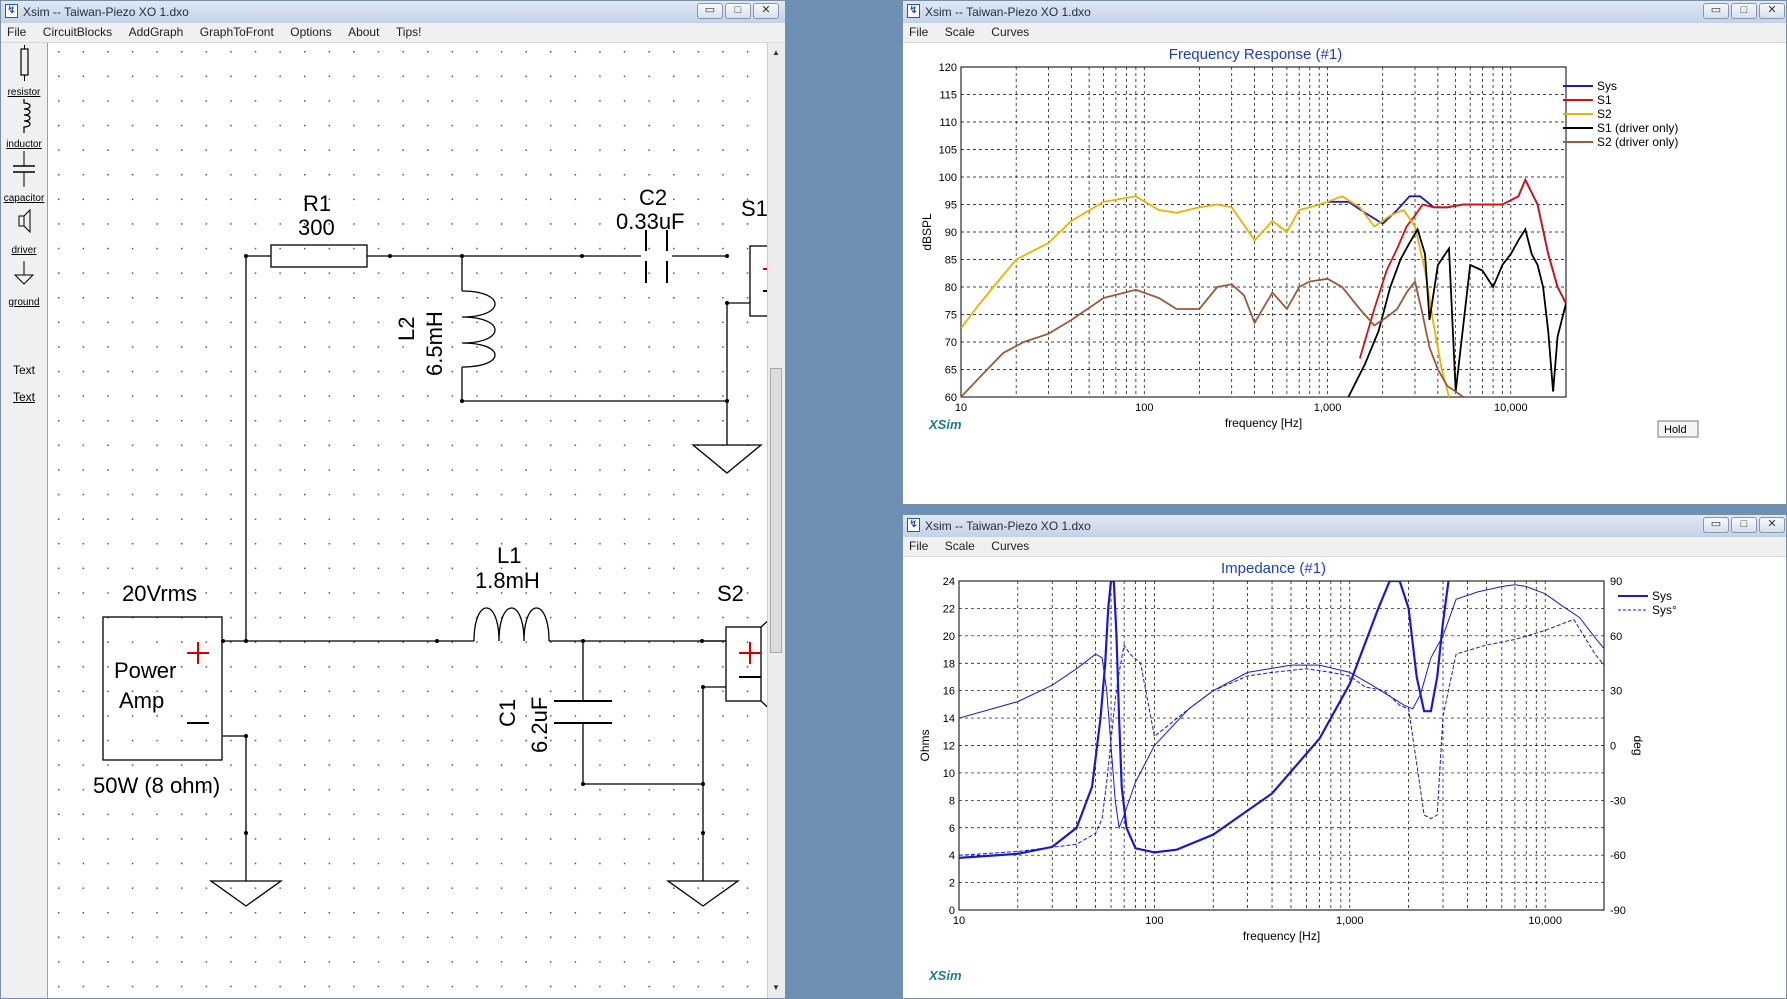  Describe the element at coordinates (316, 227) in the screenshot. I see `r1-value: 300` at that location.